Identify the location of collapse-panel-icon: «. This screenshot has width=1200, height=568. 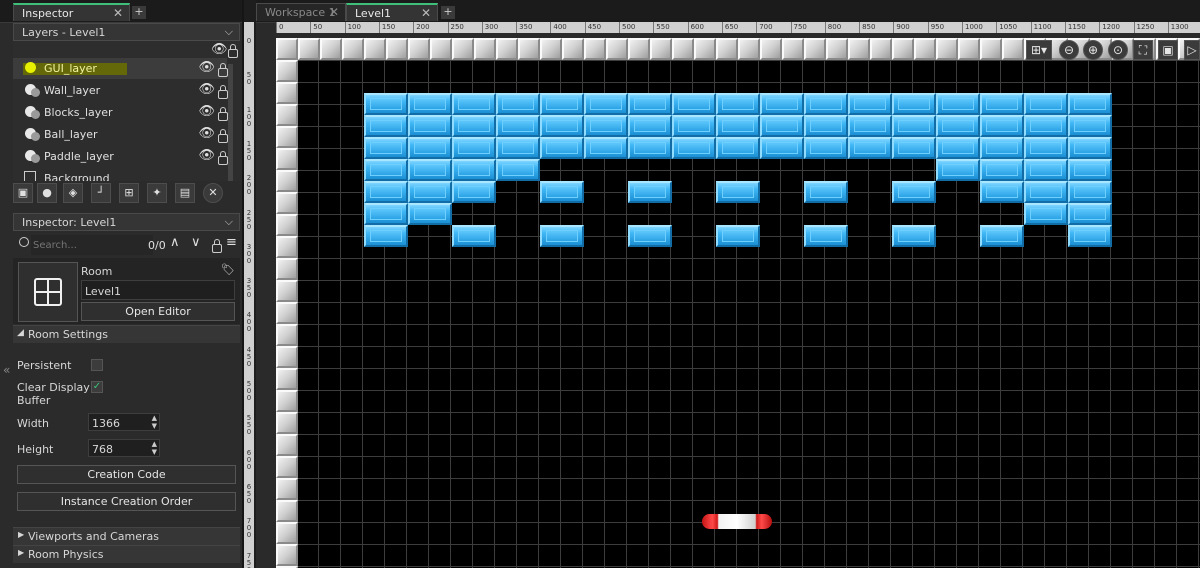
(6, 370).